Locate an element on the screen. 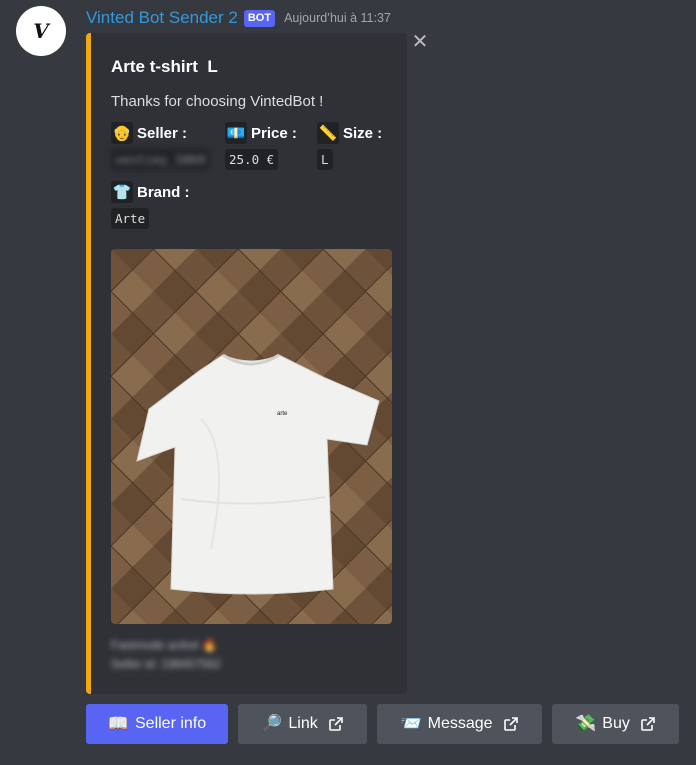 Image resolution: width=696 pixels, height=765 pixels. field-brand-value: Arte is located at coordinates (130, 218).